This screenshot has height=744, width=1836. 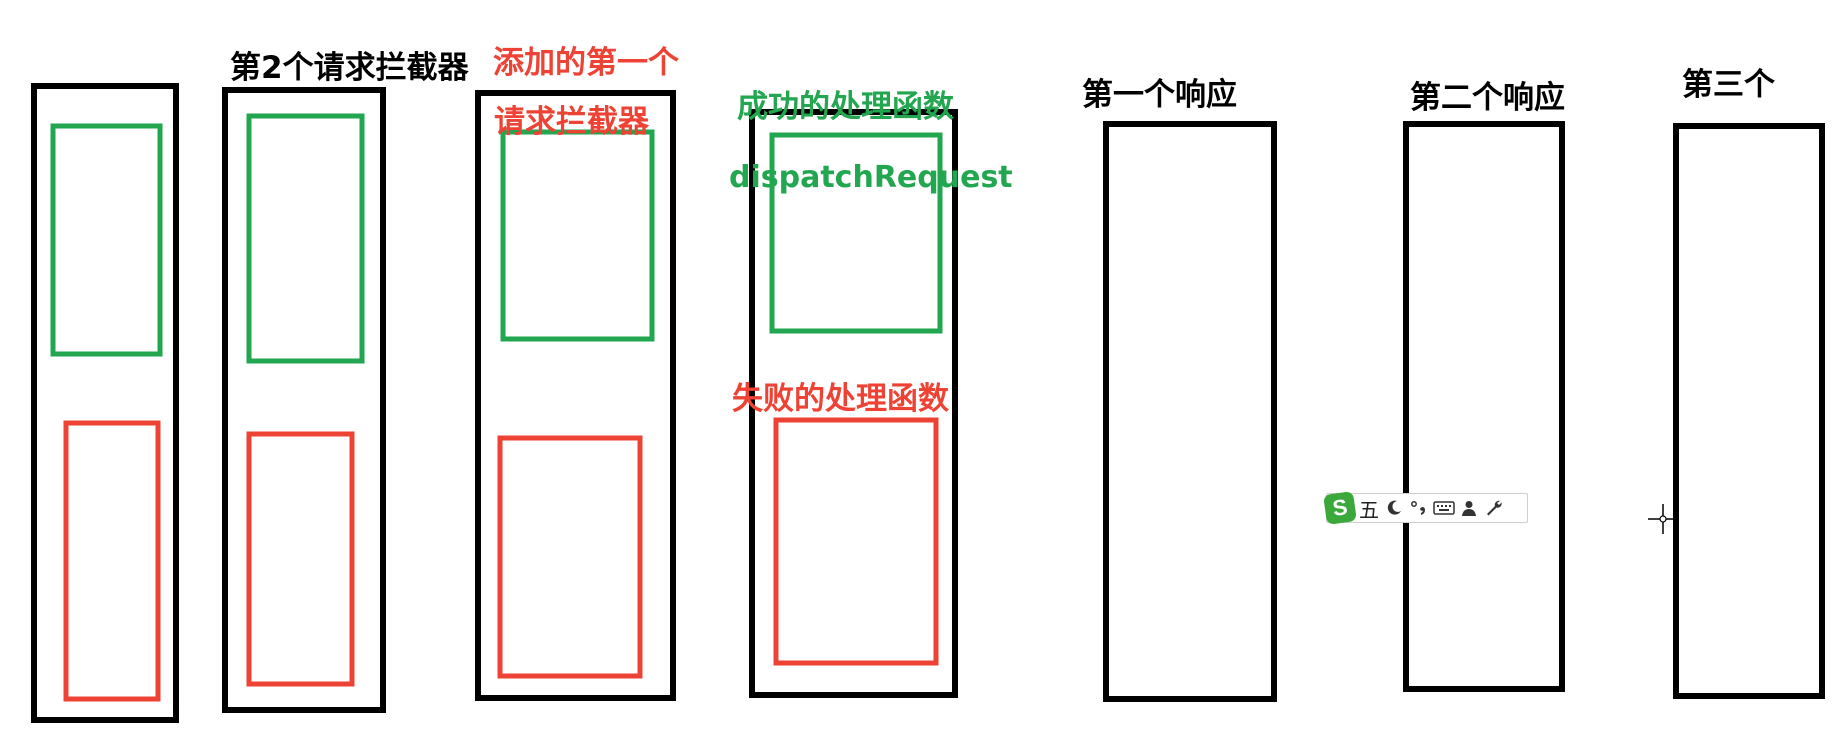 I want to click on column-2-failure-box, so click(x=300, y=559).